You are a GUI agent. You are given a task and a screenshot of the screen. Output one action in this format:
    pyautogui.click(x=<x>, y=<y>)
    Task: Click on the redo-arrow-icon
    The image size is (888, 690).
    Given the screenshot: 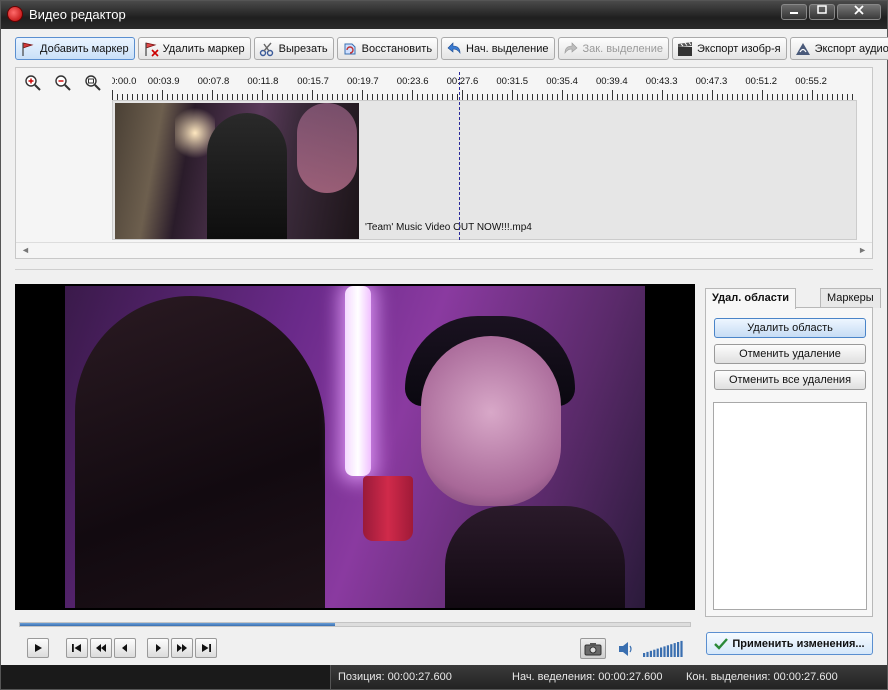 What is the action you would take?
    pyautogui.click(x=571, y=49)
    